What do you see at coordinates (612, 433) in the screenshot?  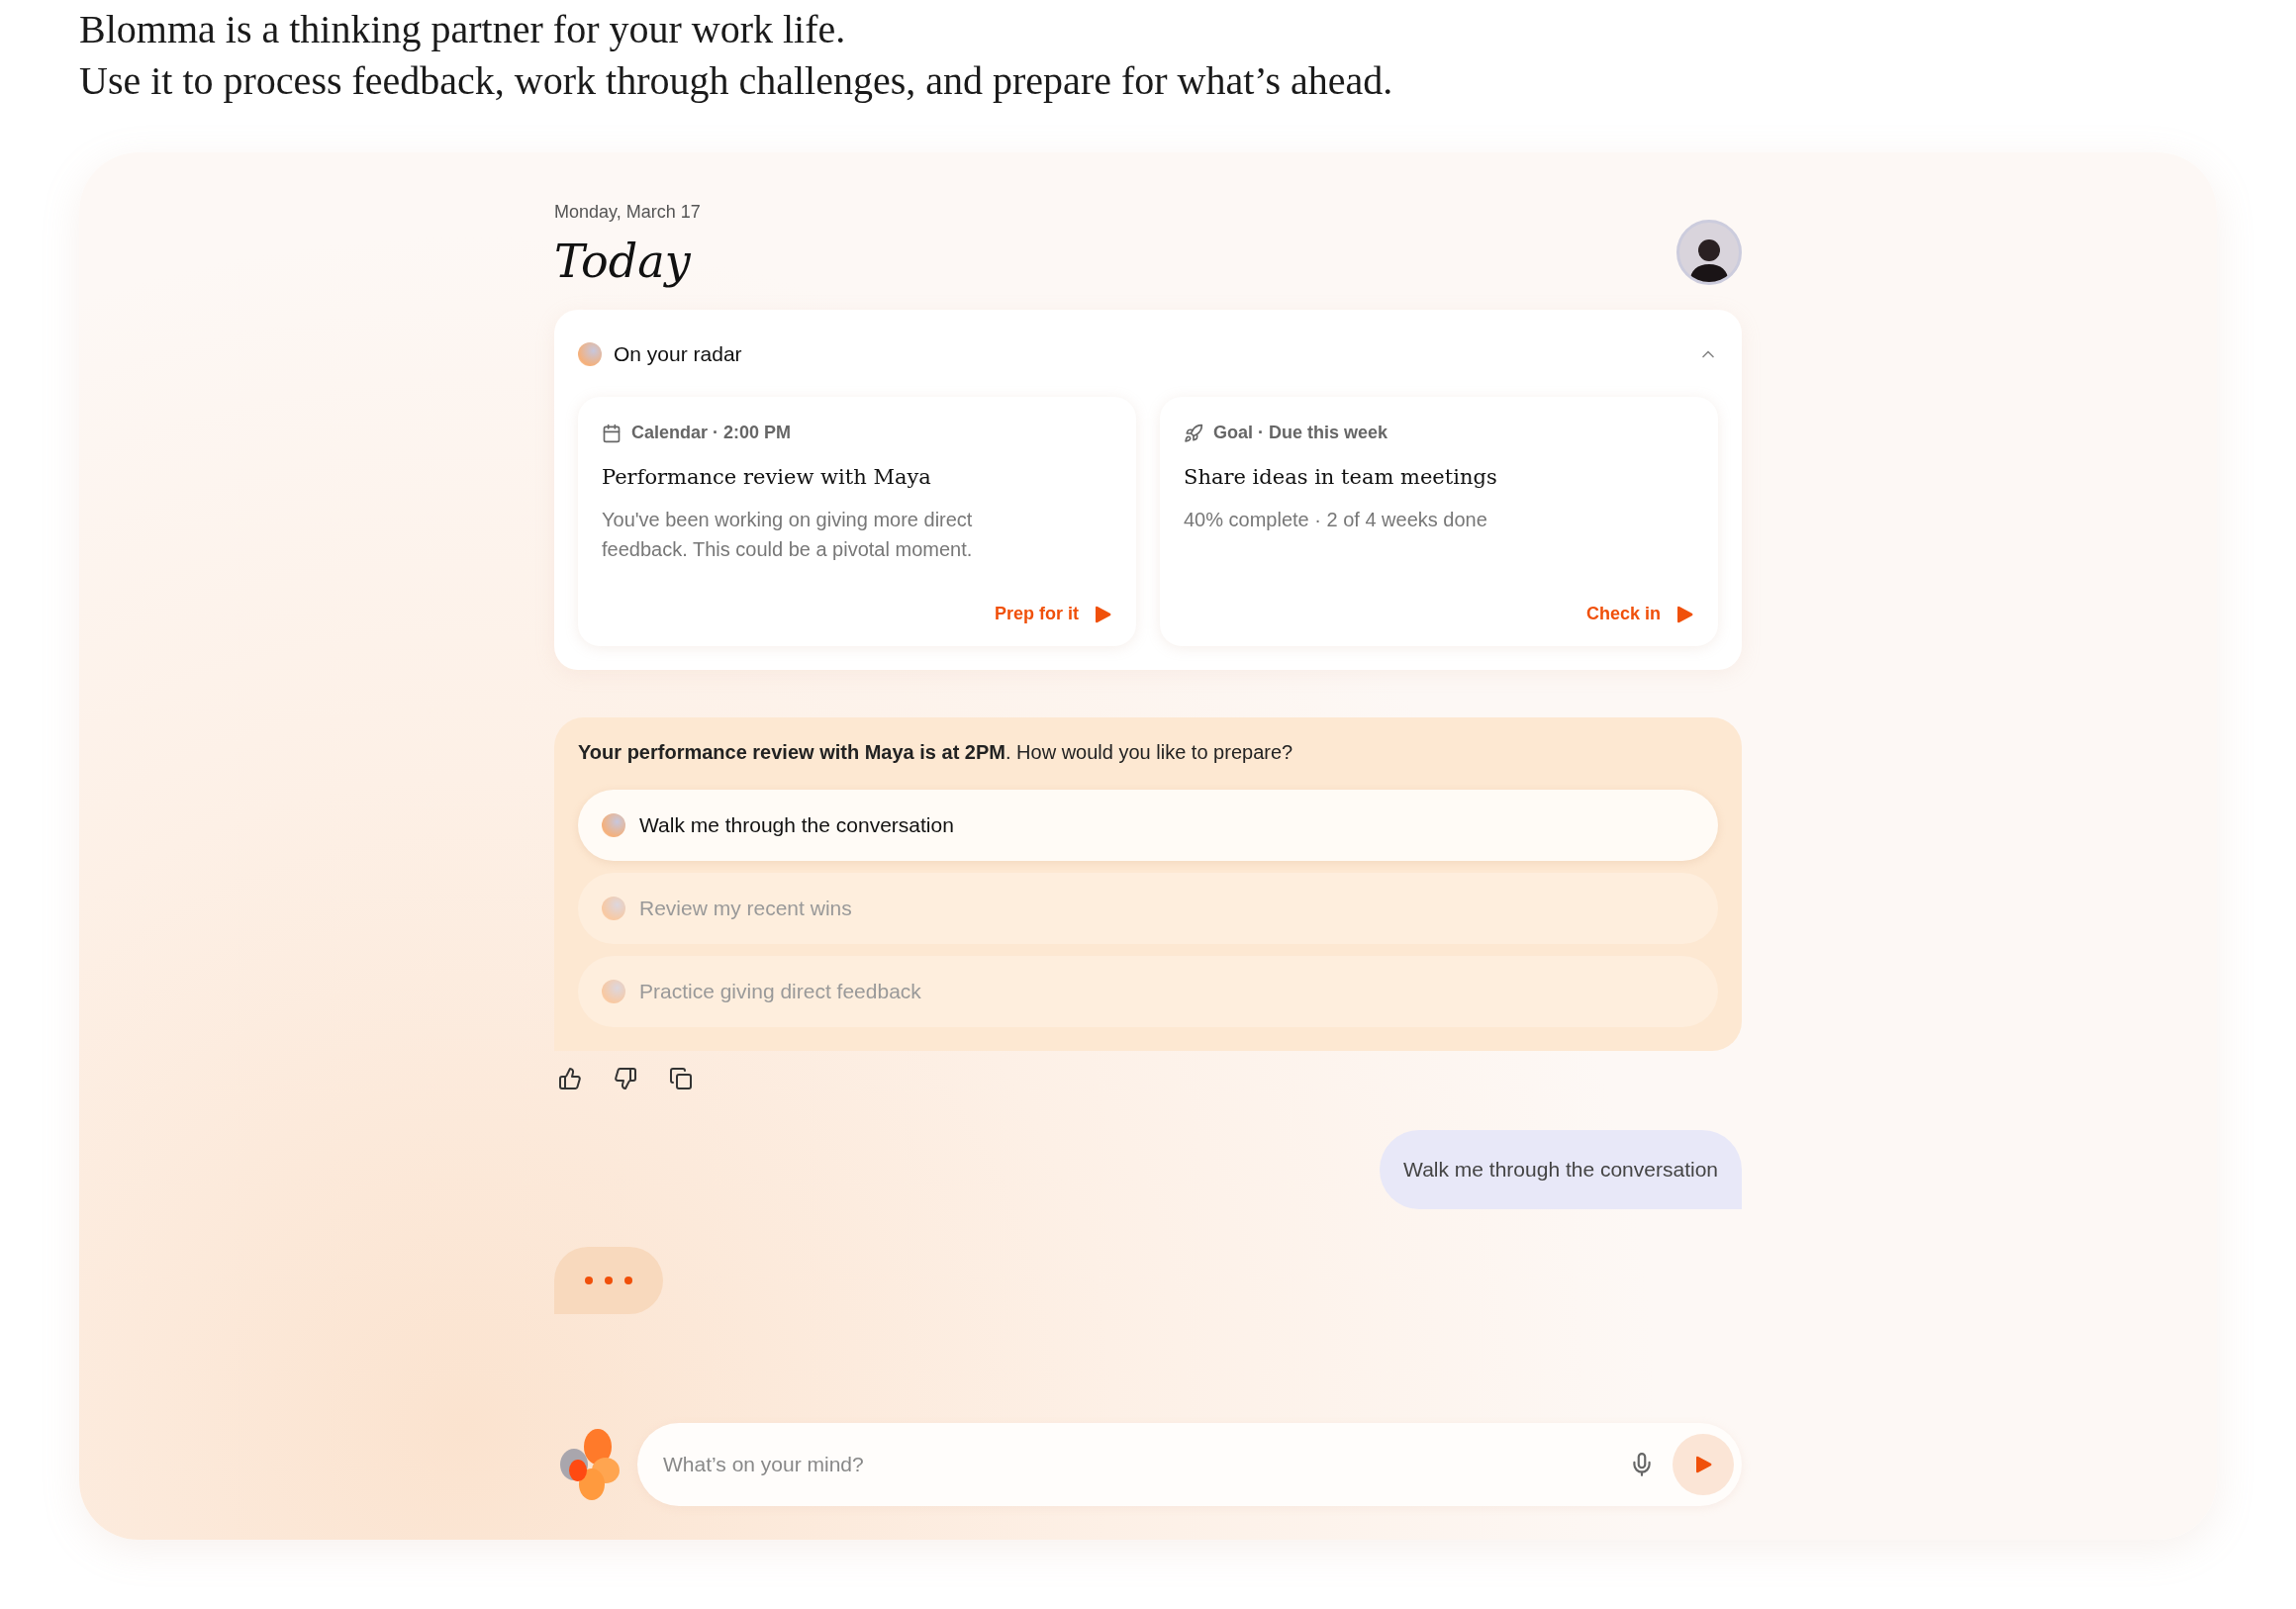 I see `calendar-icon` at bounding box center [612, 433].